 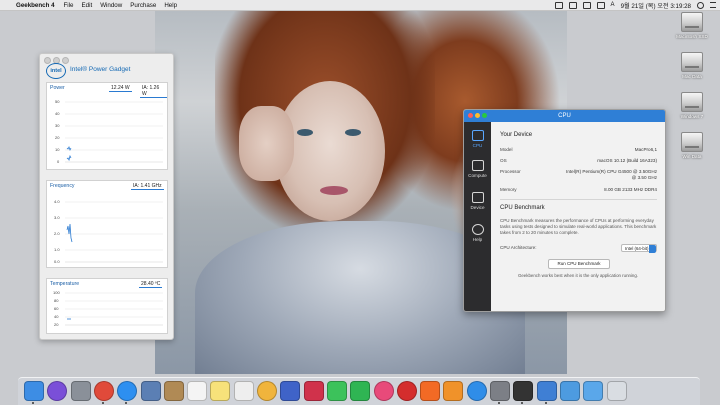 I want to click on power-ia-series-line, so click(x=69, y=158).